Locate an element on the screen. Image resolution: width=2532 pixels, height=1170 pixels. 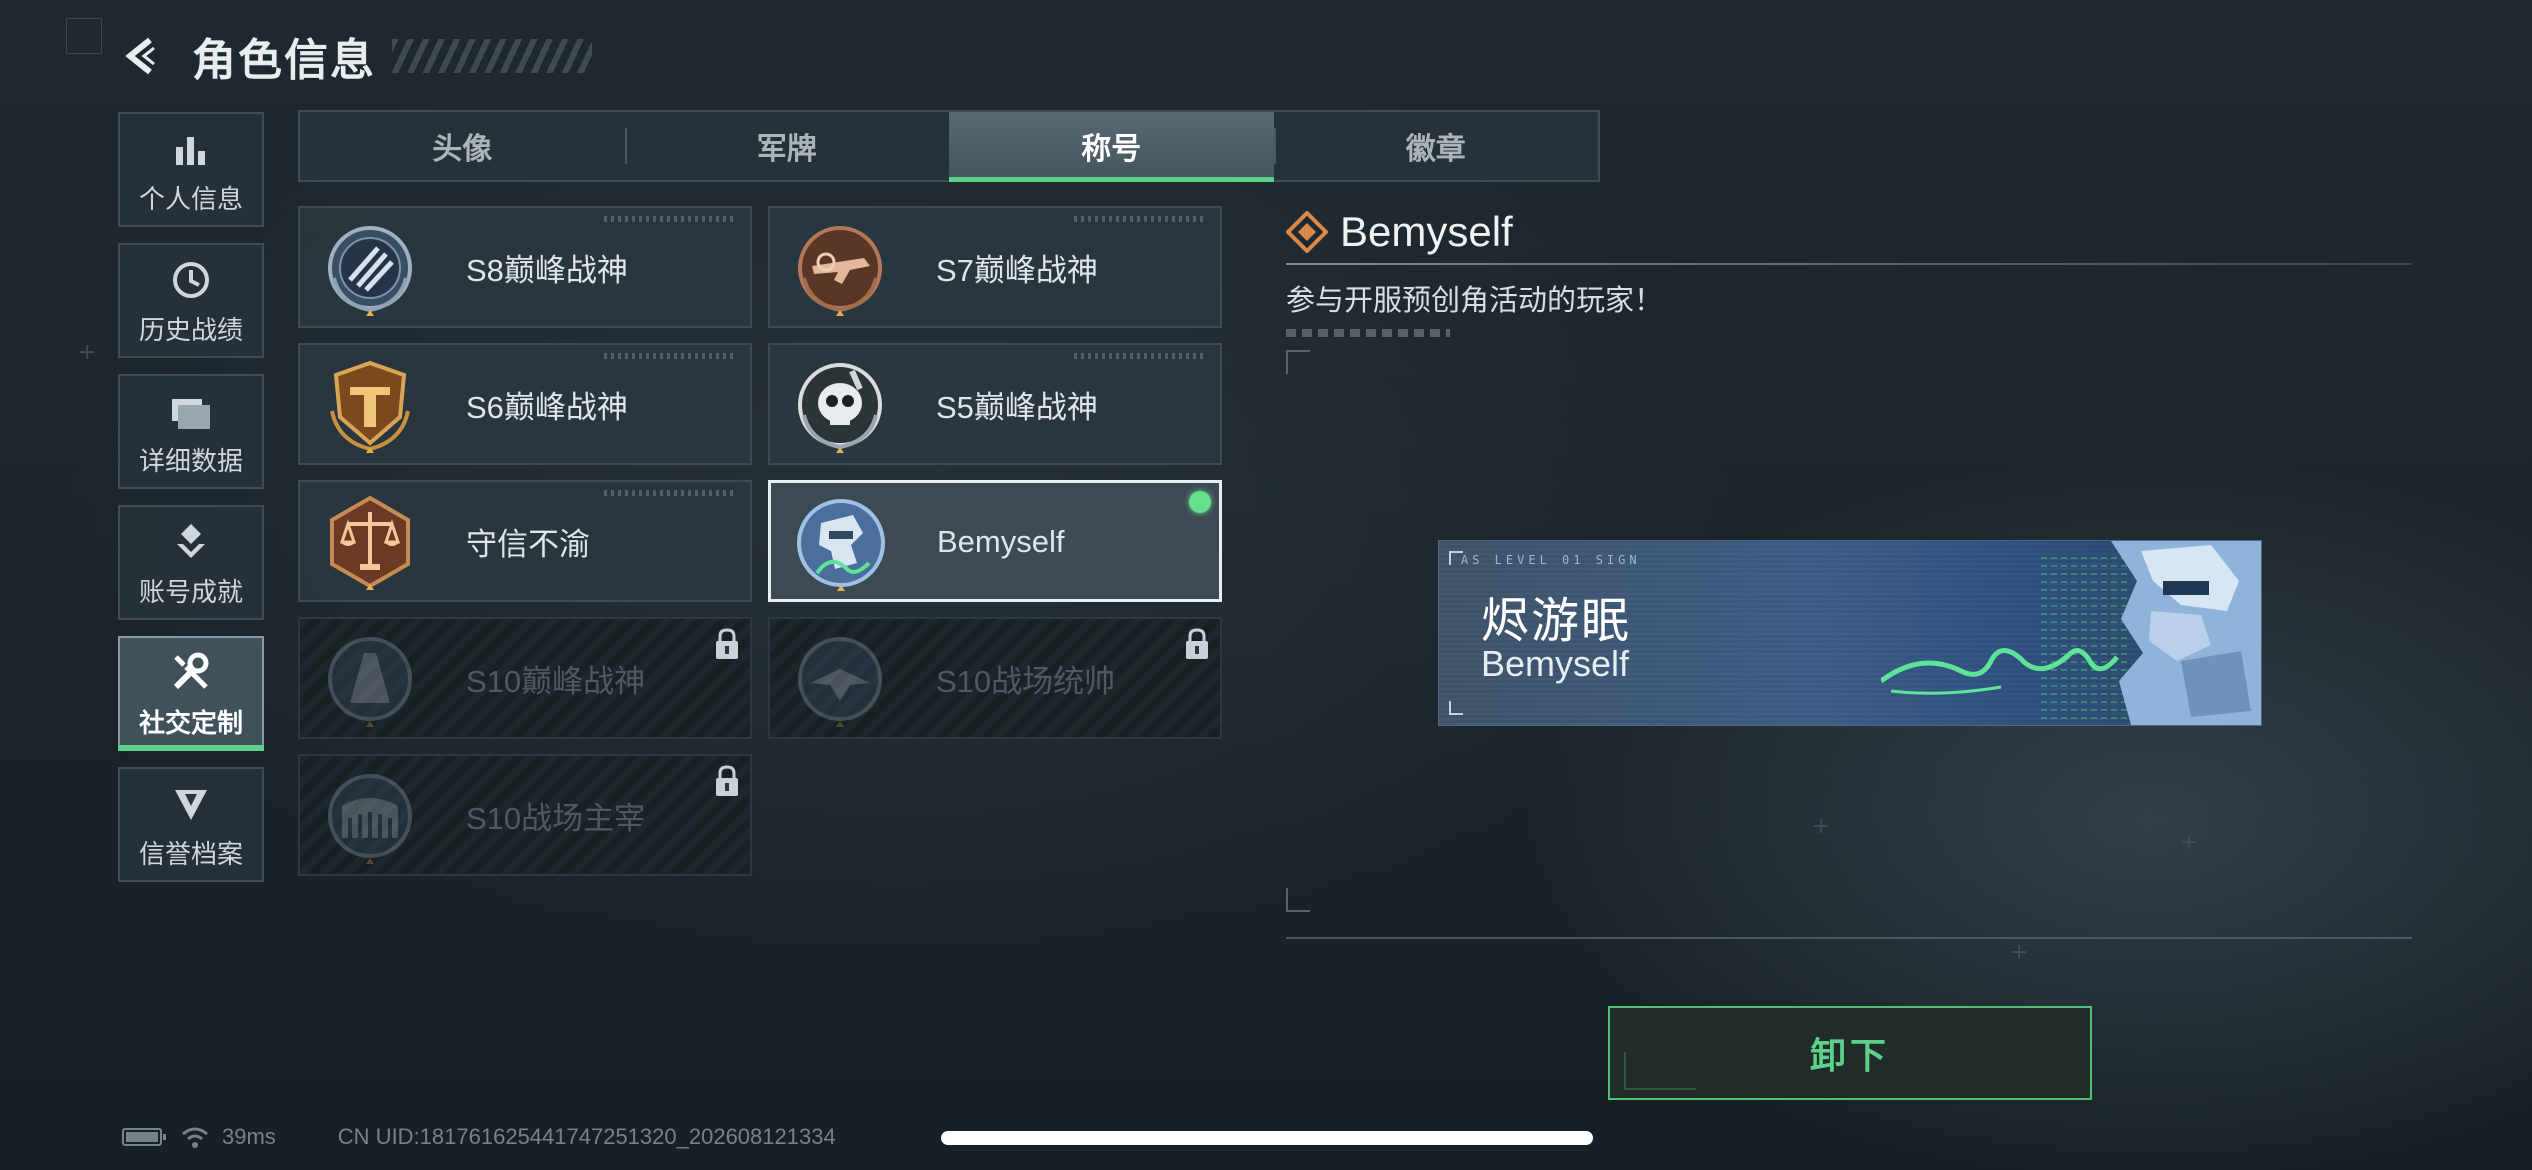
title-card-locked: S10战场统帅 is located at coordinates (995, 678).